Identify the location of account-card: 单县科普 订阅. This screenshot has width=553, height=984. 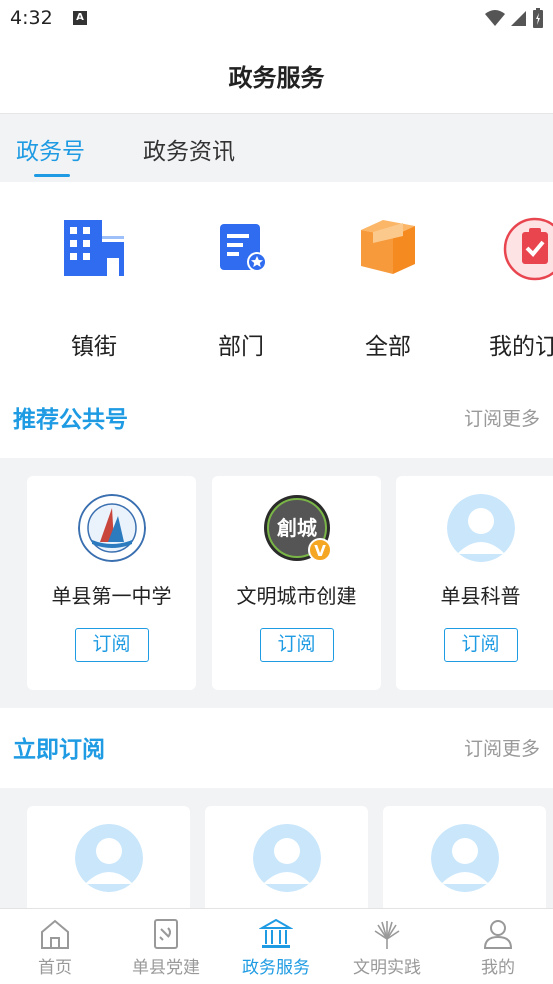
(474, 583).